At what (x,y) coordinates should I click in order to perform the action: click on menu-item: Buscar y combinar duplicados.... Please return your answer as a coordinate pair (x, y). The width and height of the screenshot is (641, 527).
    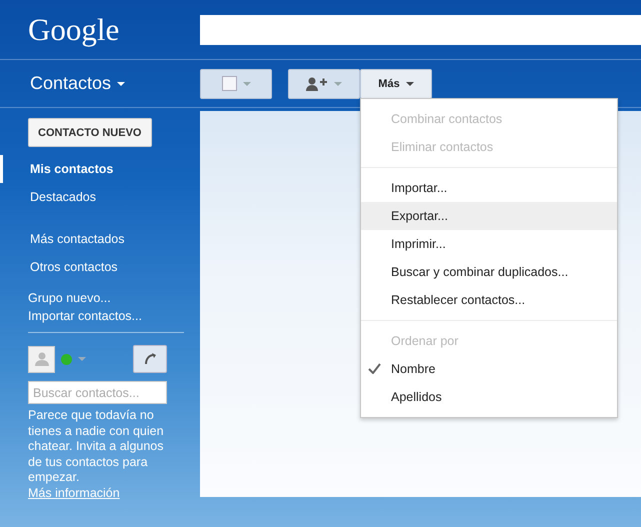
    Looking at the image, I should click on (489, 272).